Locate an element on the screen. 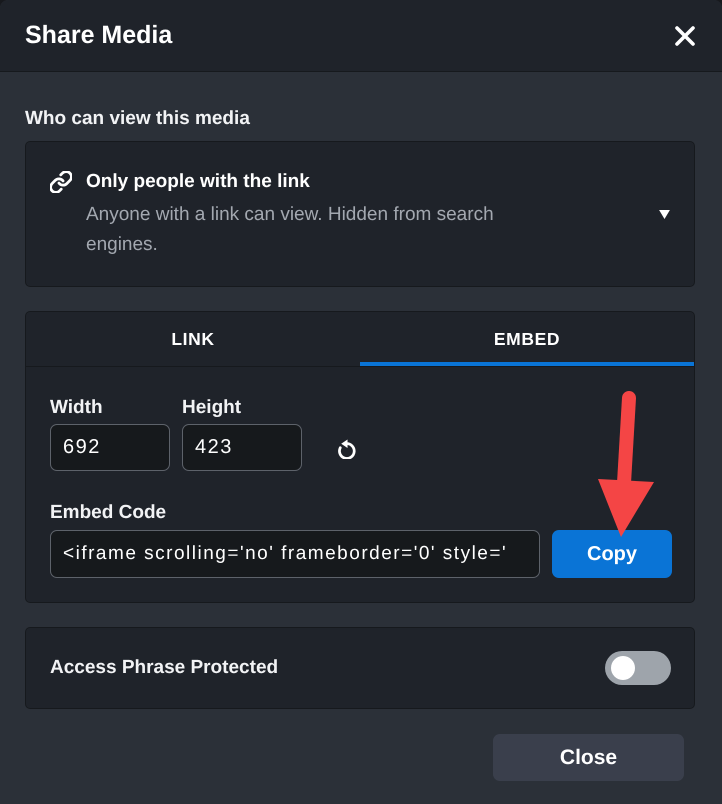  option-title: Only people with the link is located at coordinates (198, 182).